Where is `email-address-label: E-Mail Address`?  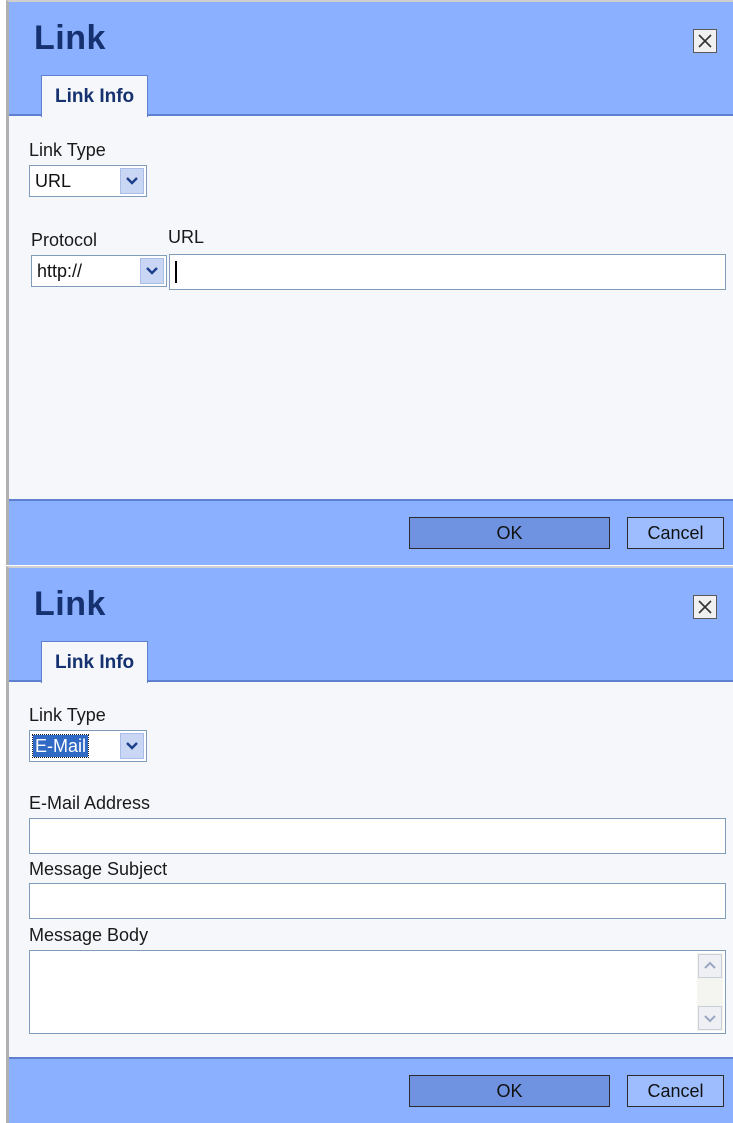
email-address-label: E-Mail Address is located at coordinates (90, 803).